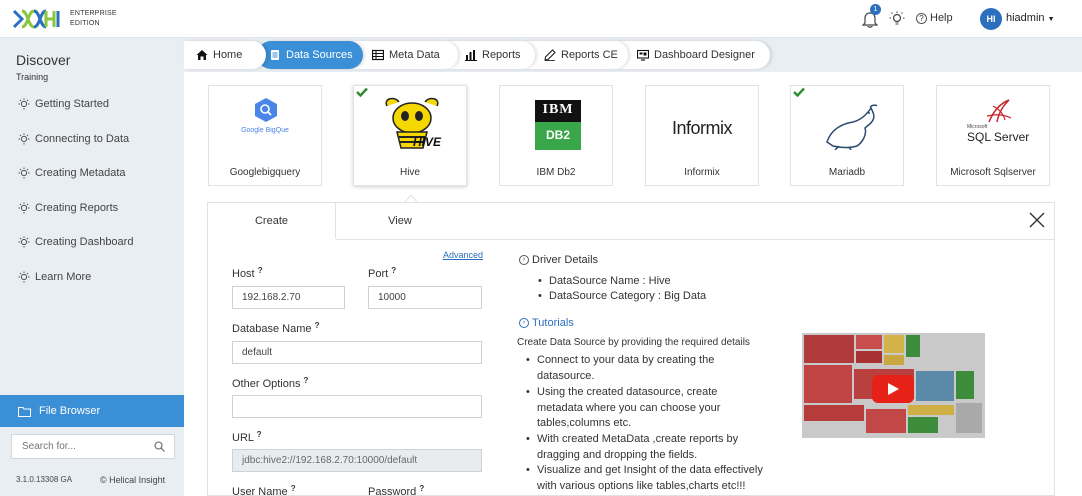 This screenshot has height=496, width=1082. What do you see at coordinates (266, 384) in the screenshot?
I see `other-options-label-text: Other Options` at bounding box center [266, 384].